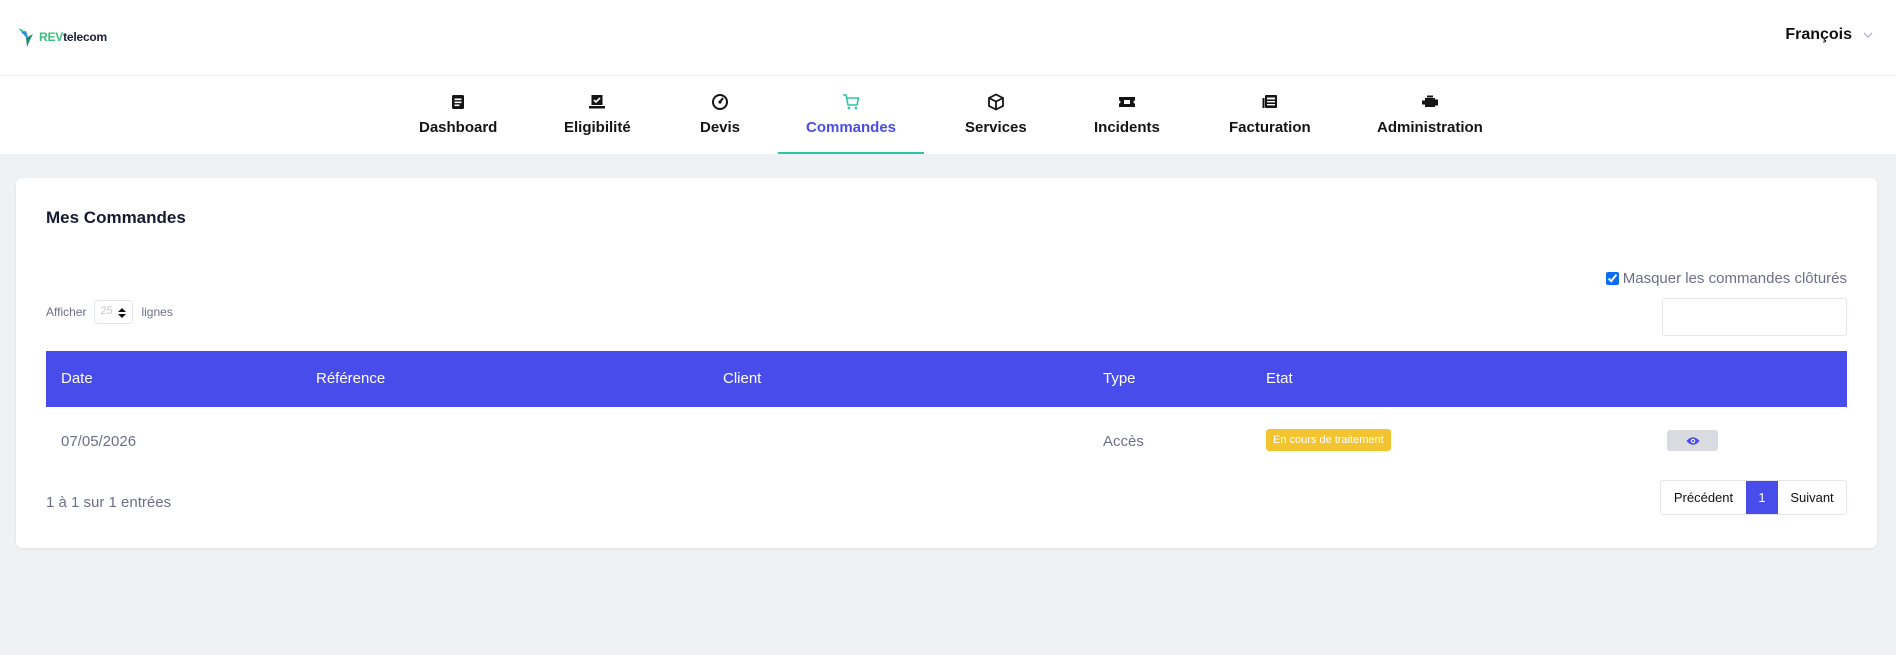  I want to click on engine-icon, so click(1429, 101).